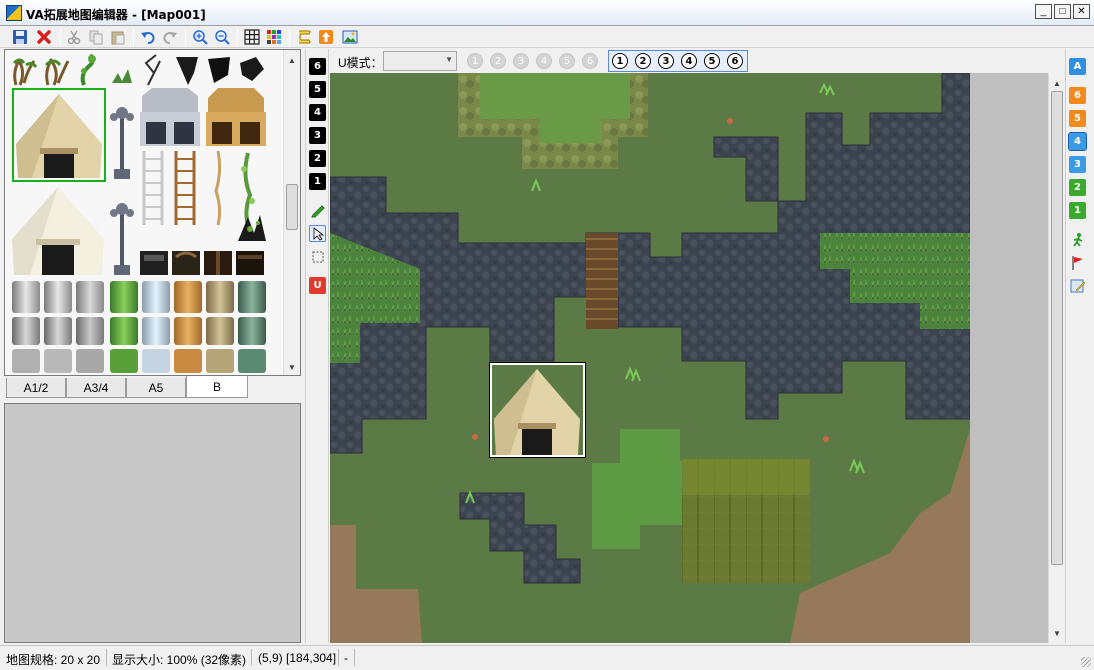  I want to click on walking-figure-icon, so click(1077, 239).